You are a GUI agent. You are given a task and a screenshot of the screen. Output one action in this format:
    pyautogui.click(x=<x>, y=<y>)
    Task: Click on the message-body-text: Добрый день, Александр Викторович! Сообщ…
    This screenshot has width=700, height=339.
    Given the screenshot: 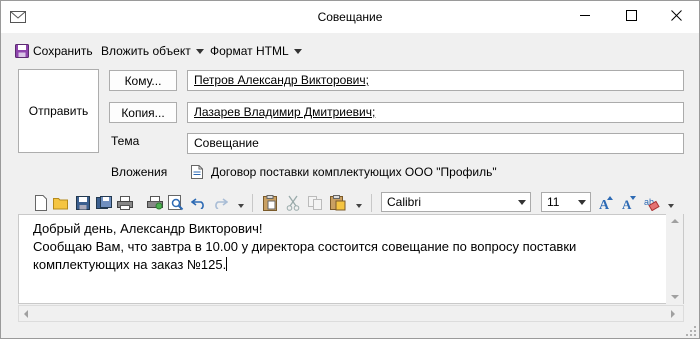 What is the action you would take?
    pyautogui.click(x=304, y=247)
    